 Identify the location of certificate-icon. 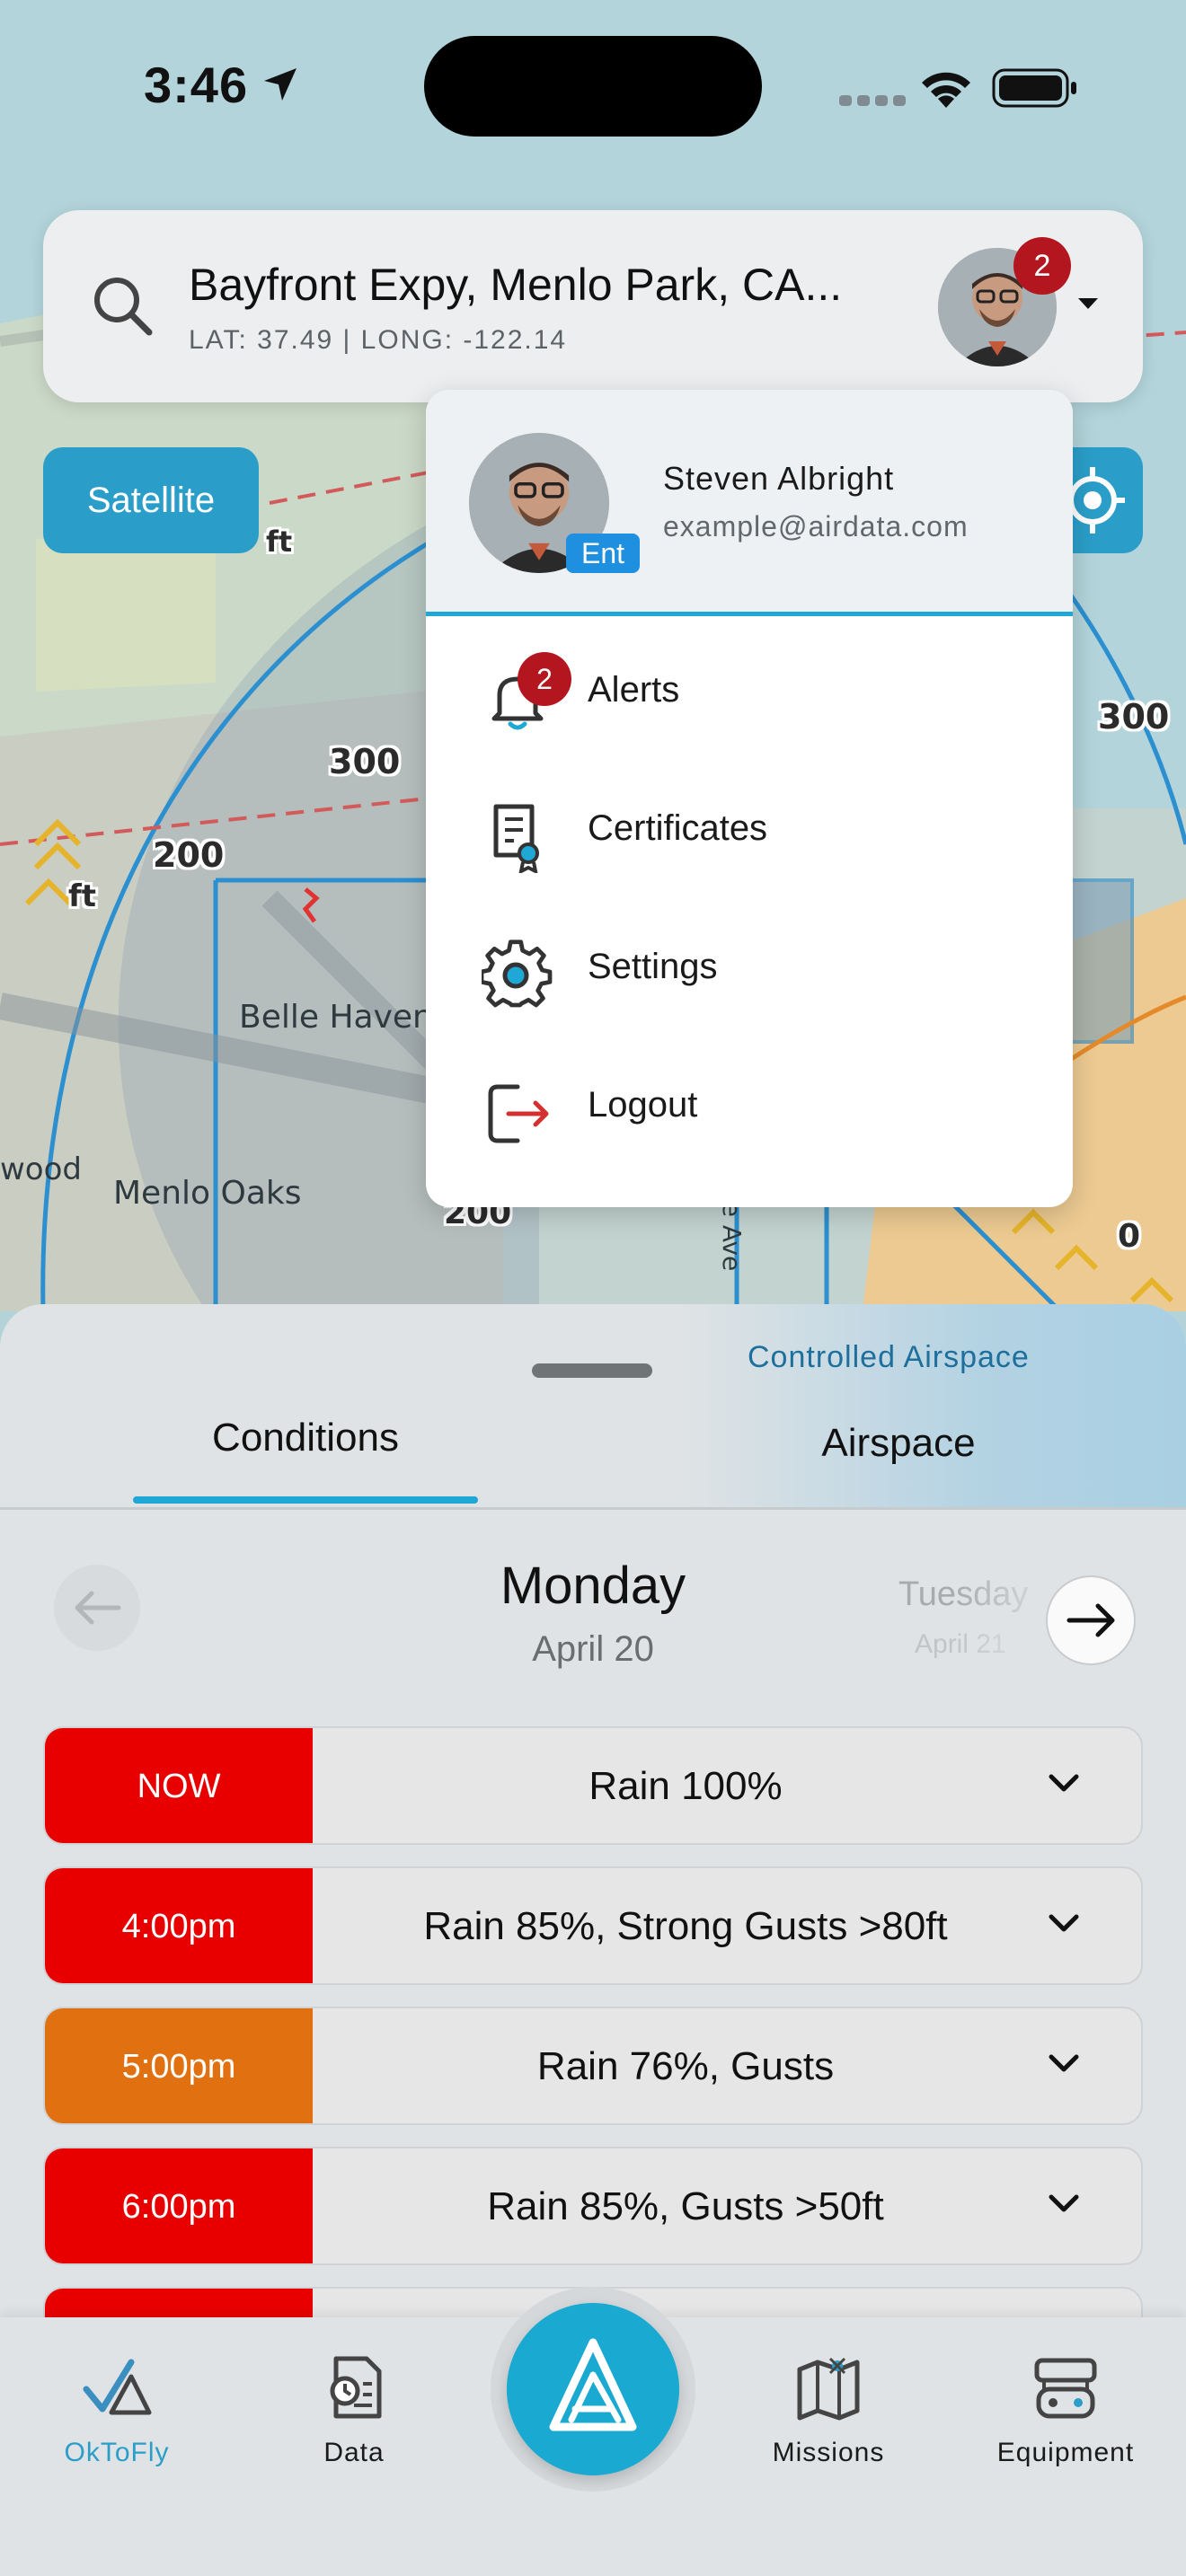
(516, 838).